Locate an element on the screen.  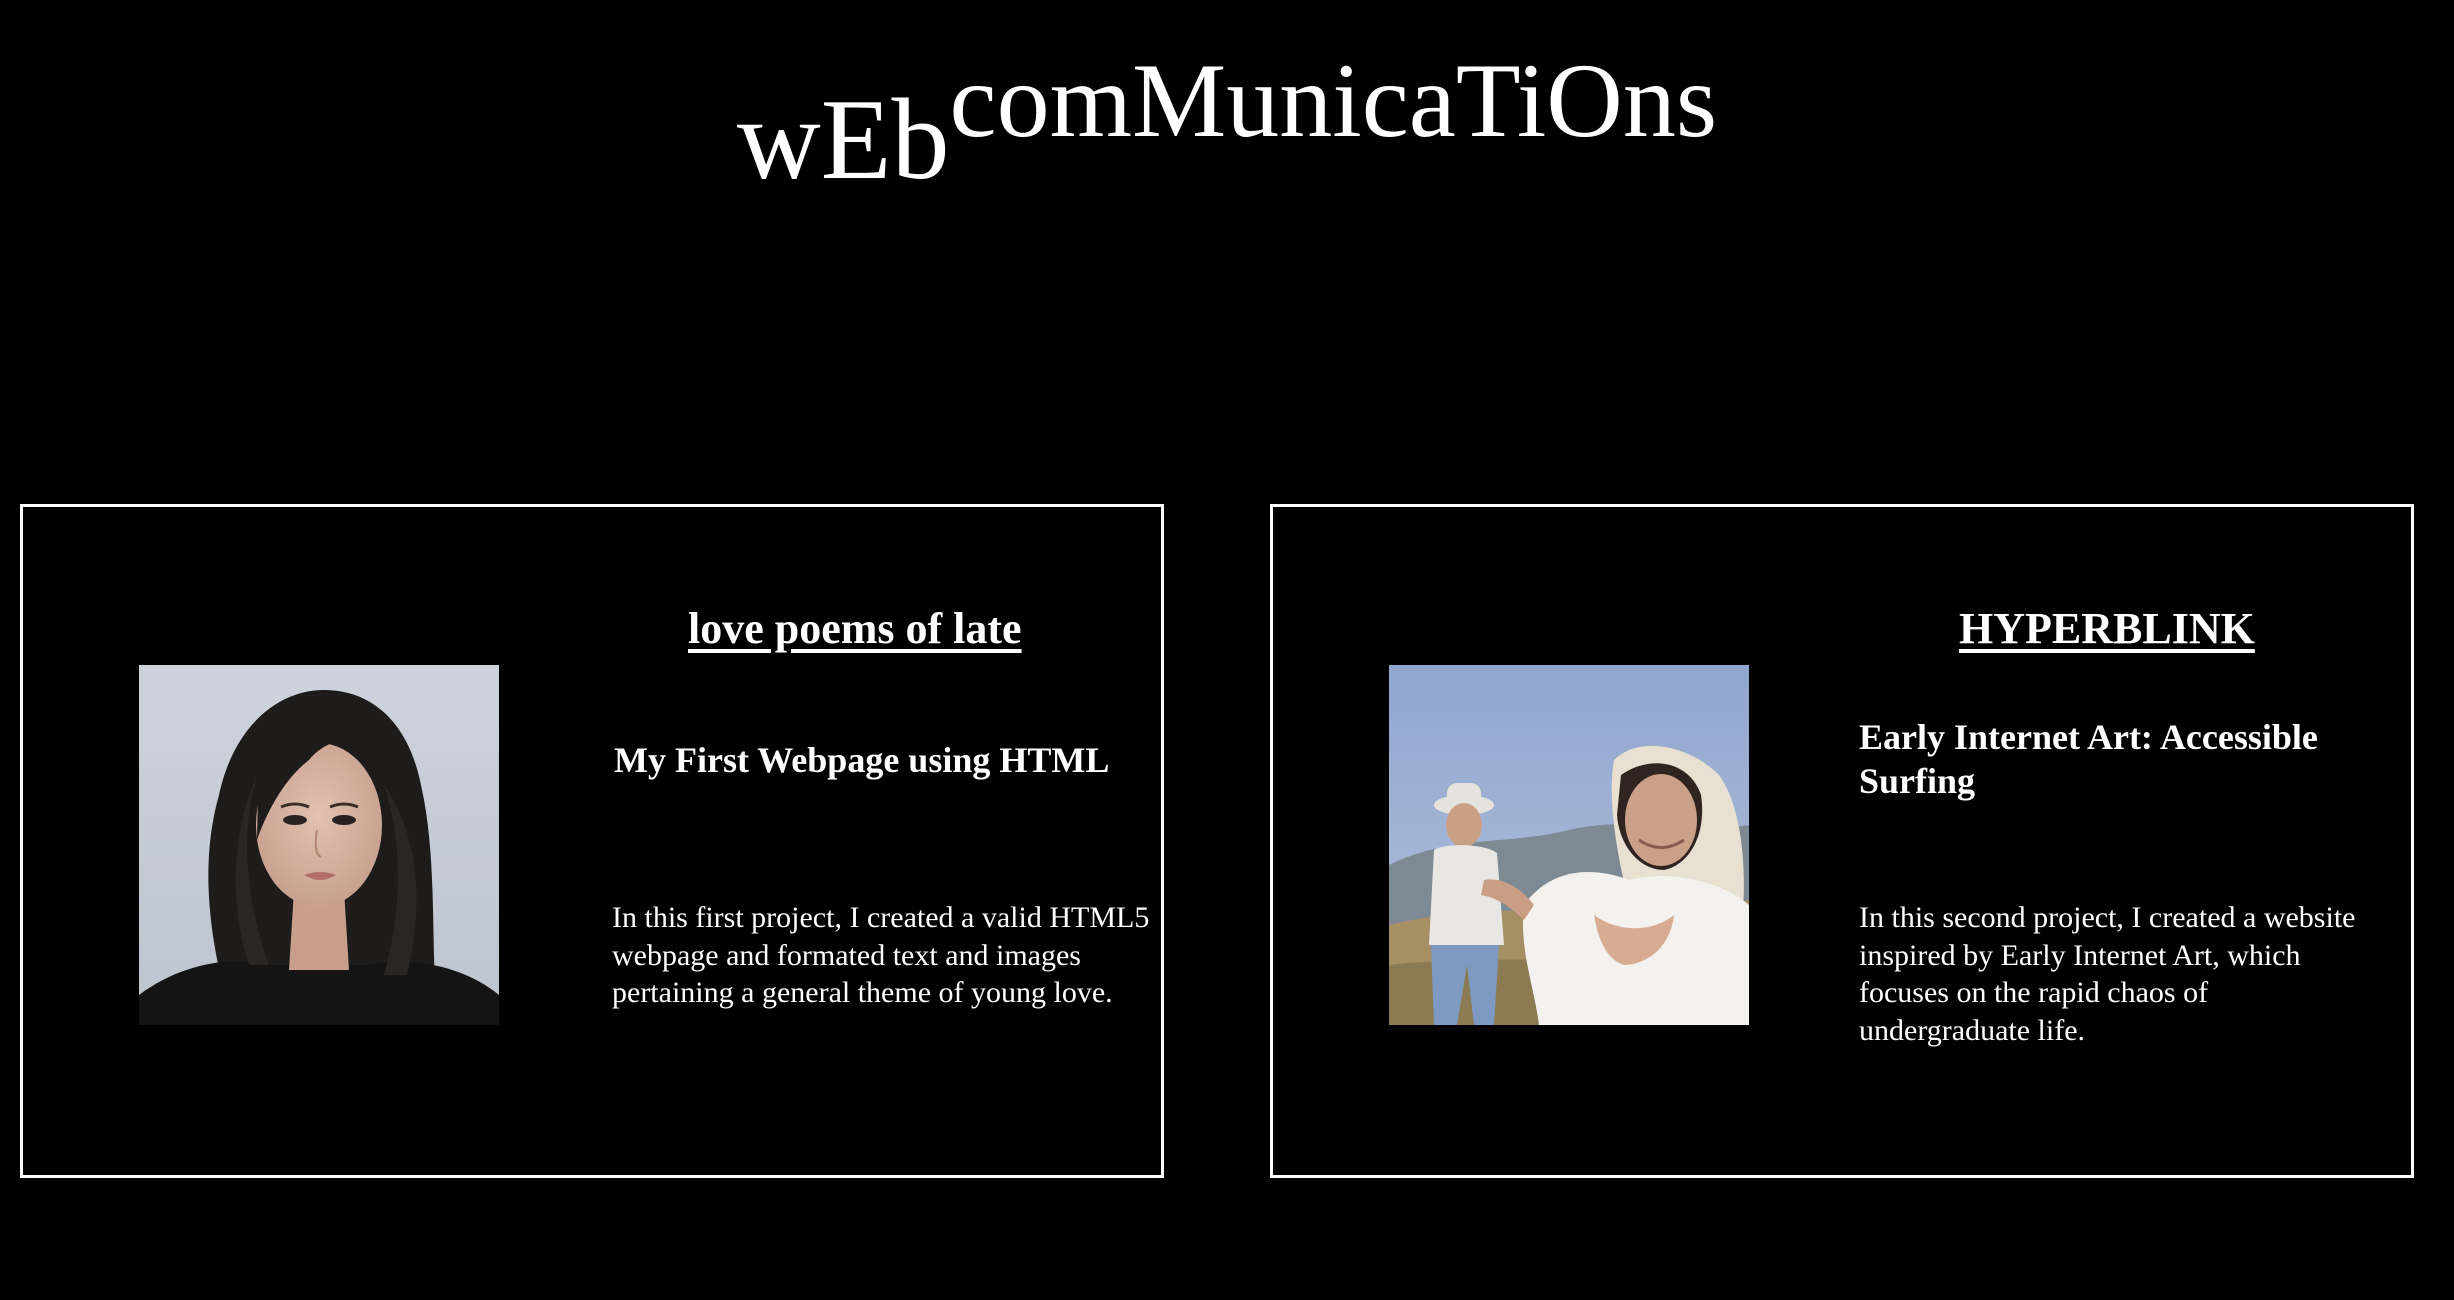
site-title-part-web: wEb is located at coordinates (843, 140).